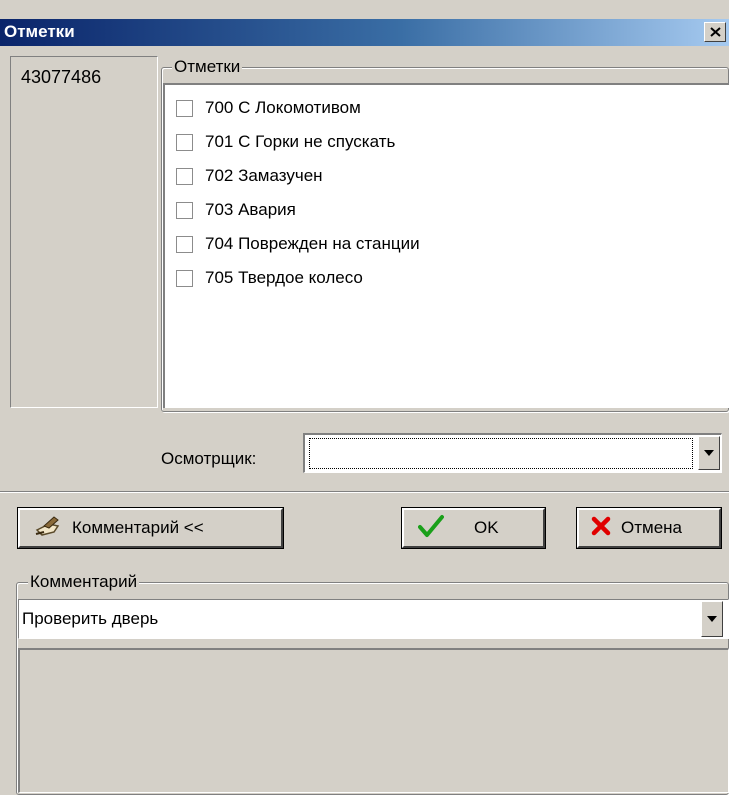  I want to click on mark-label: 703 Авария, so click(250, 209).